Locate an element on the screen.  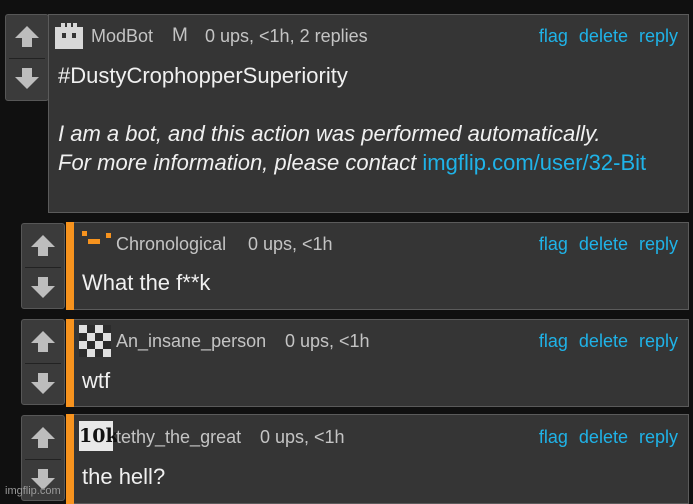
comment-text: wtf is located at coordinates (96, 380).